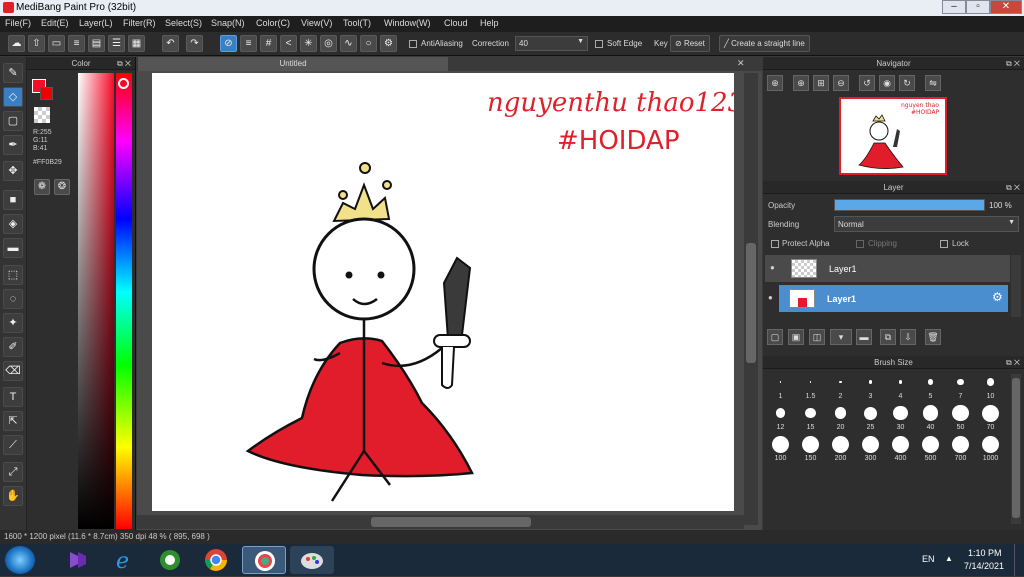 This screenshot has width=1024, height=577. Describe the element at coordinates (907, 83) in the screenshot. I see `rotate-right-icon: ↻` at that location.